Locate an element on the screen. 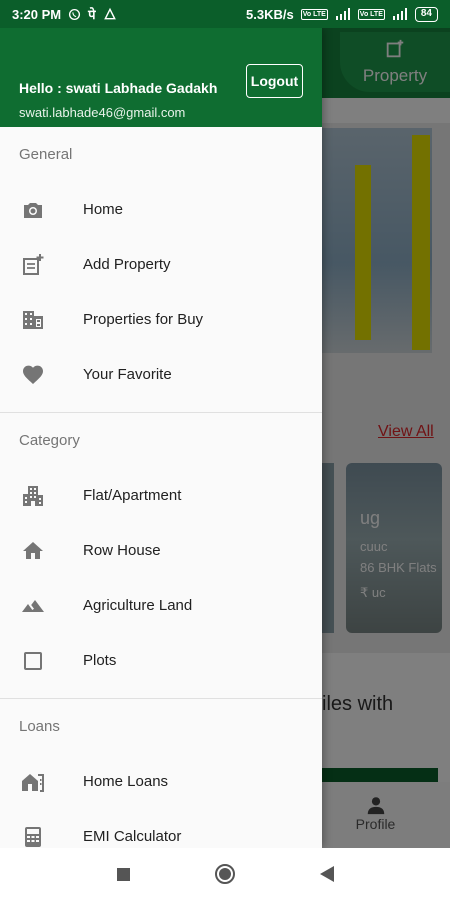  back-triangle-icon is located at coordinates (327, 874).